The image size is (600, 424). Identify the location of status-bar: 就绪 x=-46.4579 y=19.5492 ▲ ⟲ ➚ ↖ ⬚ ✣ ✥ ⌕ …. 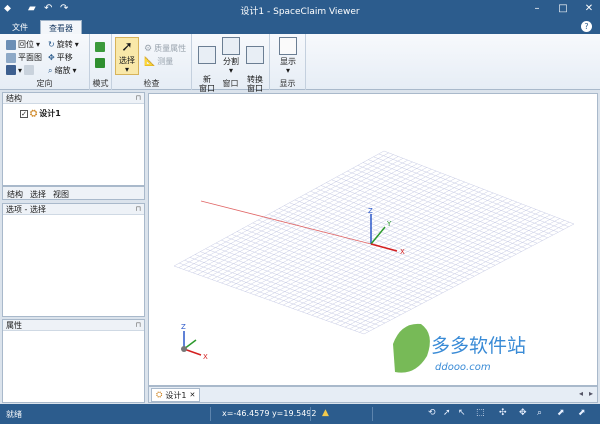
(300, 414).